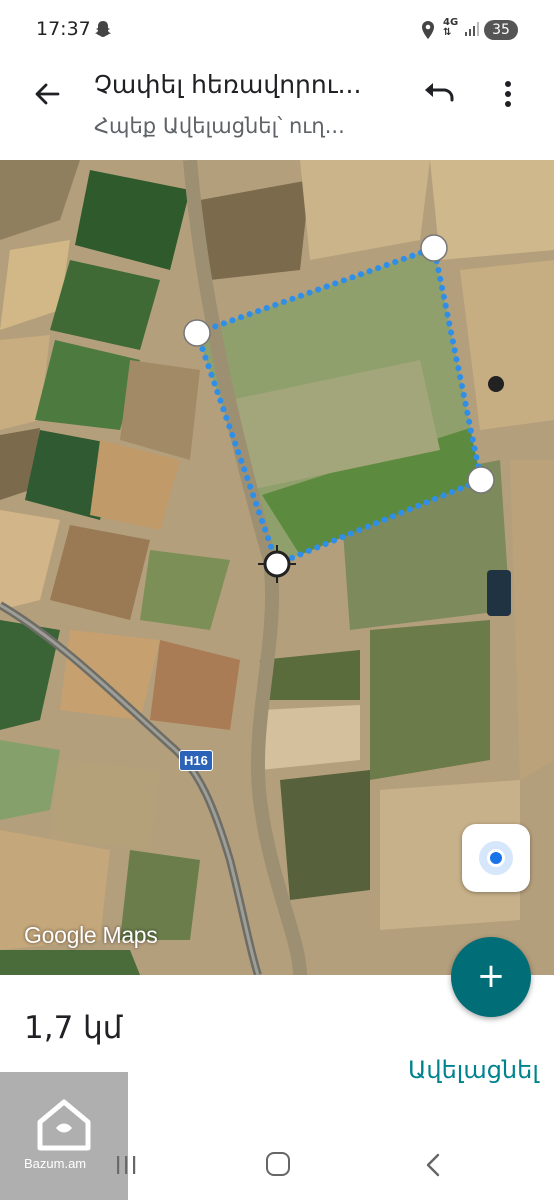 This screenshot has height=1200, width=554. I want to click on battery-icon: 35, so click(501, 30).